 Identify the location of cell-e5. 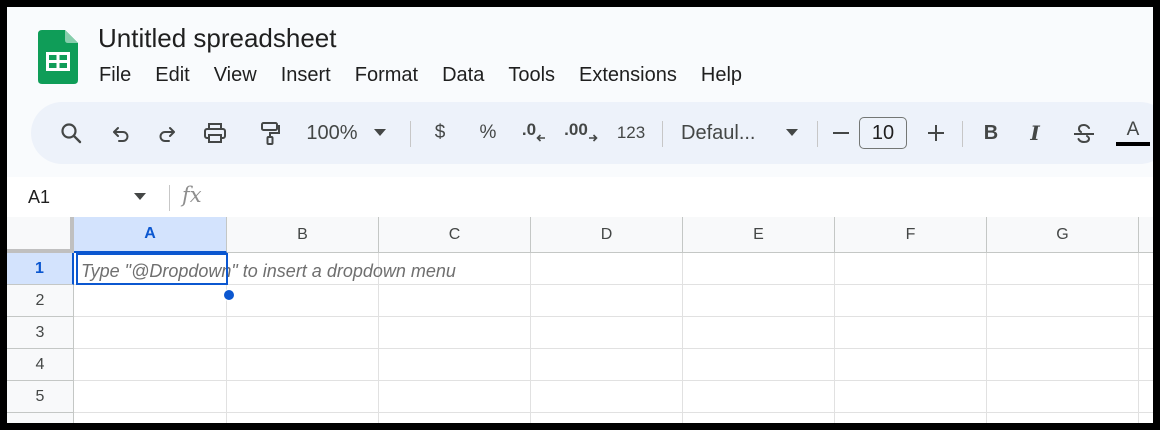
(759, 397).